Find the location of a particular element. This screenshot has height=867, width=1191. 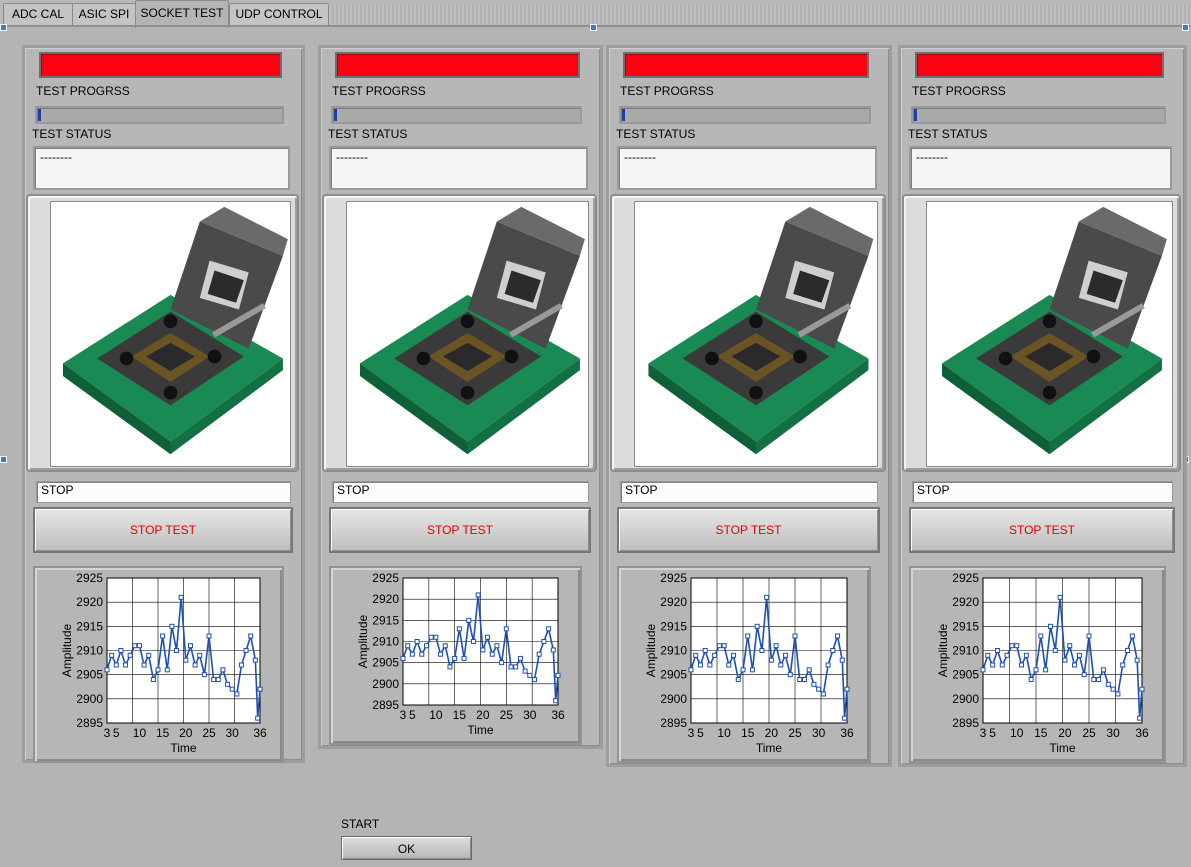

start-ok-button: OK is located at coordinates (406, 848).